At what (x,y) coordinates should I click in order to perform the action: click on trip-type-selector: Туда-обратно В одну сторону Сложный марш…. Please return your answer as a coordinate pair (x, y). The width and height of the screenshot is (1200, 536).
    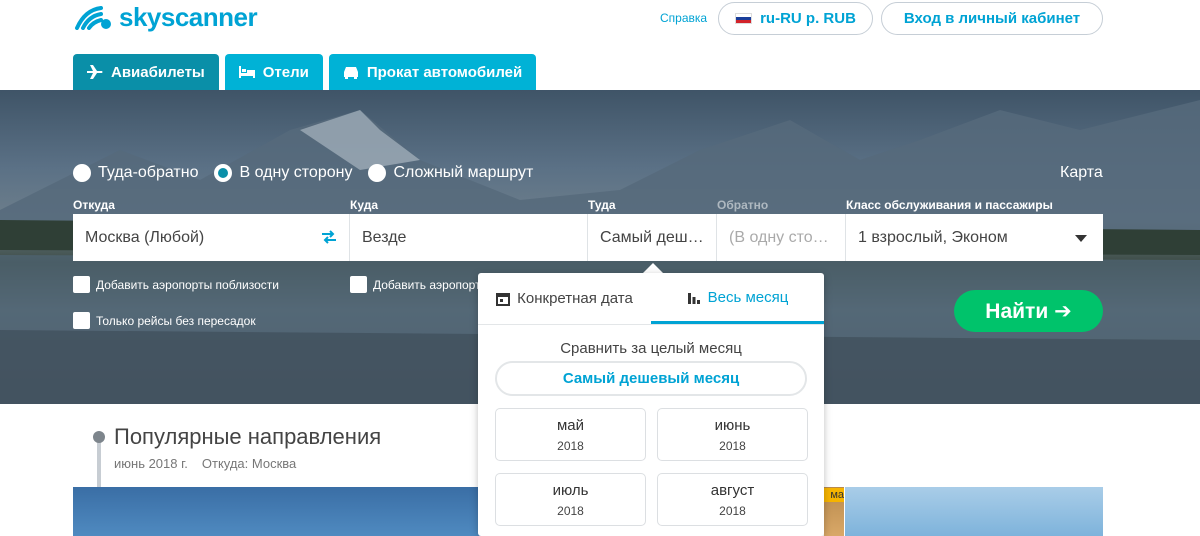
    Looking at the image, I should click on (303, 173).